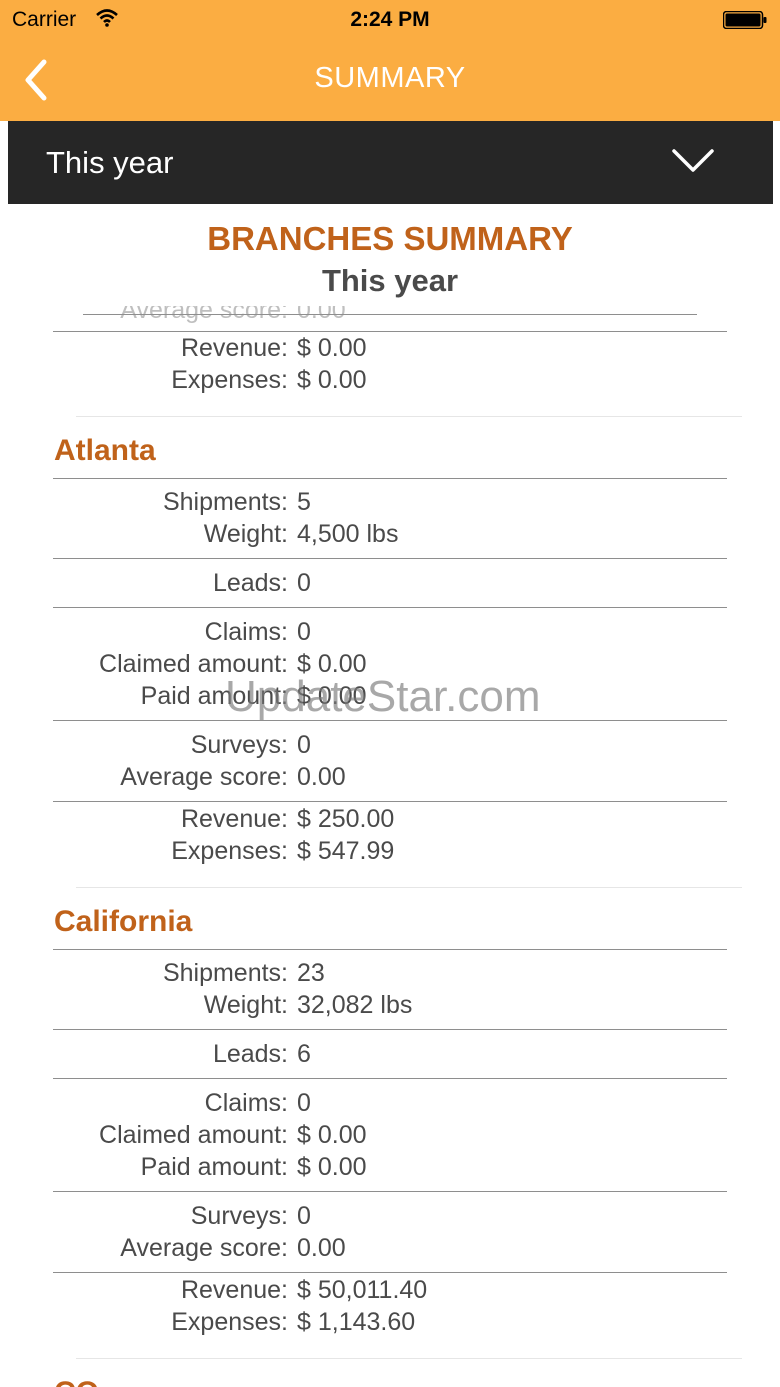 This screenshot has width=780, height=1387. I want to click on metric-row: Shipments: 23, so click(243, 973).